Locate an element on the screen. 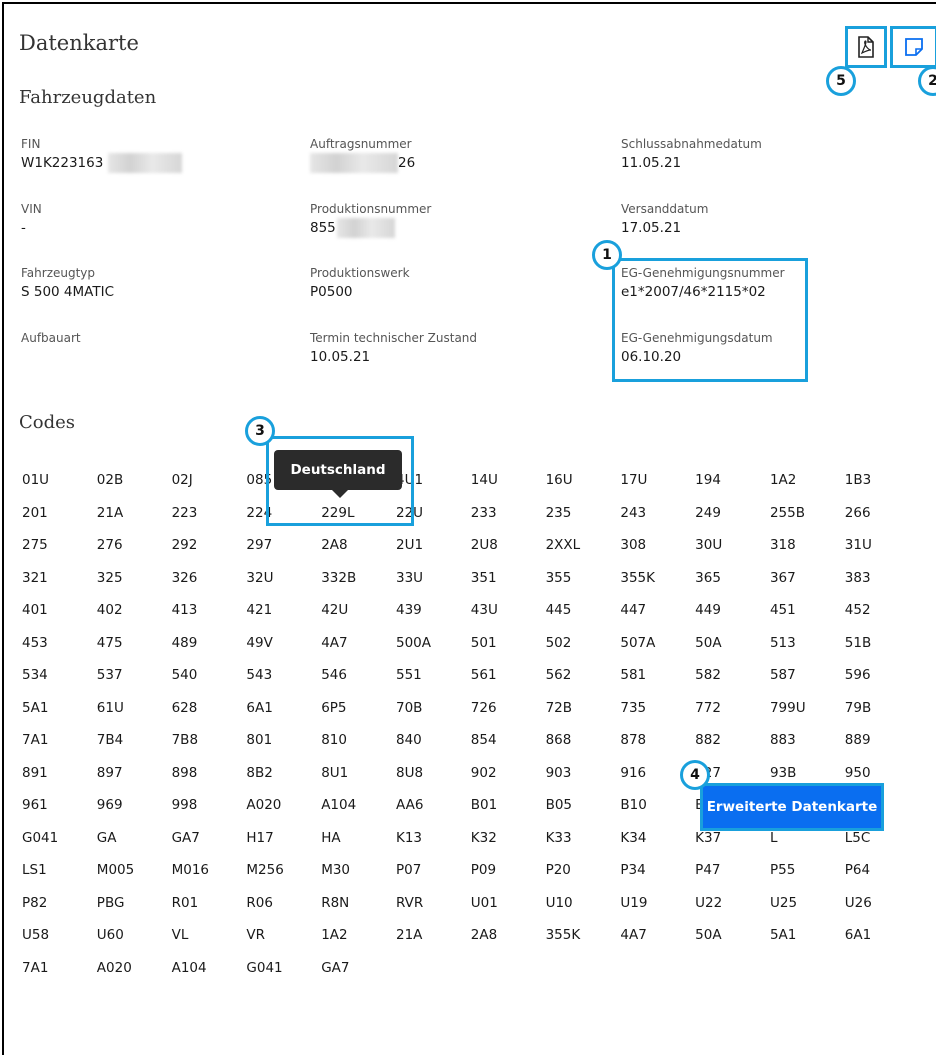 The height and width of the screenshot is (1055, 936). pdf-export-button is located at coordinates (866, 47).